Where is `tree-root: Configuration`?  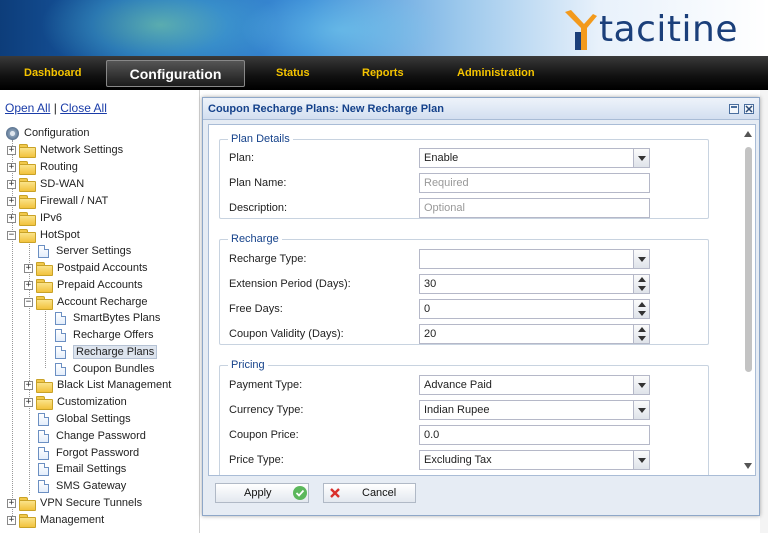
tree-root: Configuration is located at coordinates (47, 133).